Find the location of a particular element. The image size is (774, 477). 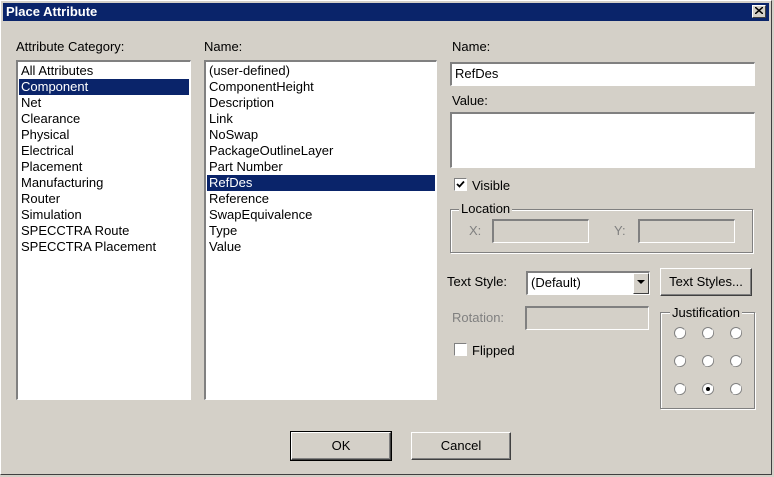

dropdown-arrow-button is located at coordinates (641, 283).